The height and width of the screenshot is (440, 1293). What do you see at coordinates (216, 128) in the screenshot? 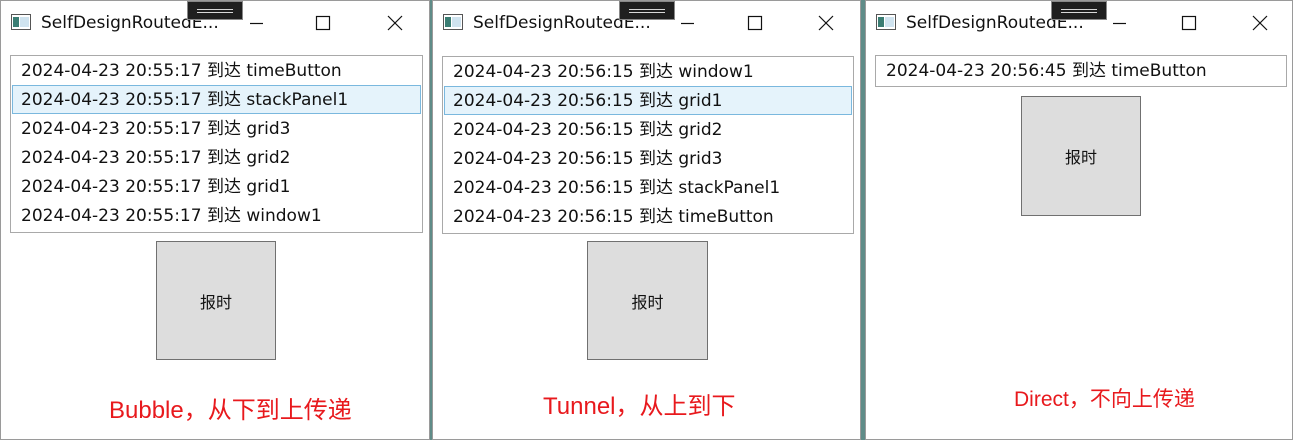
I see `list-item: 2024-04-23 20:55:17 到达 grid3` at bounding box center [216, 128].